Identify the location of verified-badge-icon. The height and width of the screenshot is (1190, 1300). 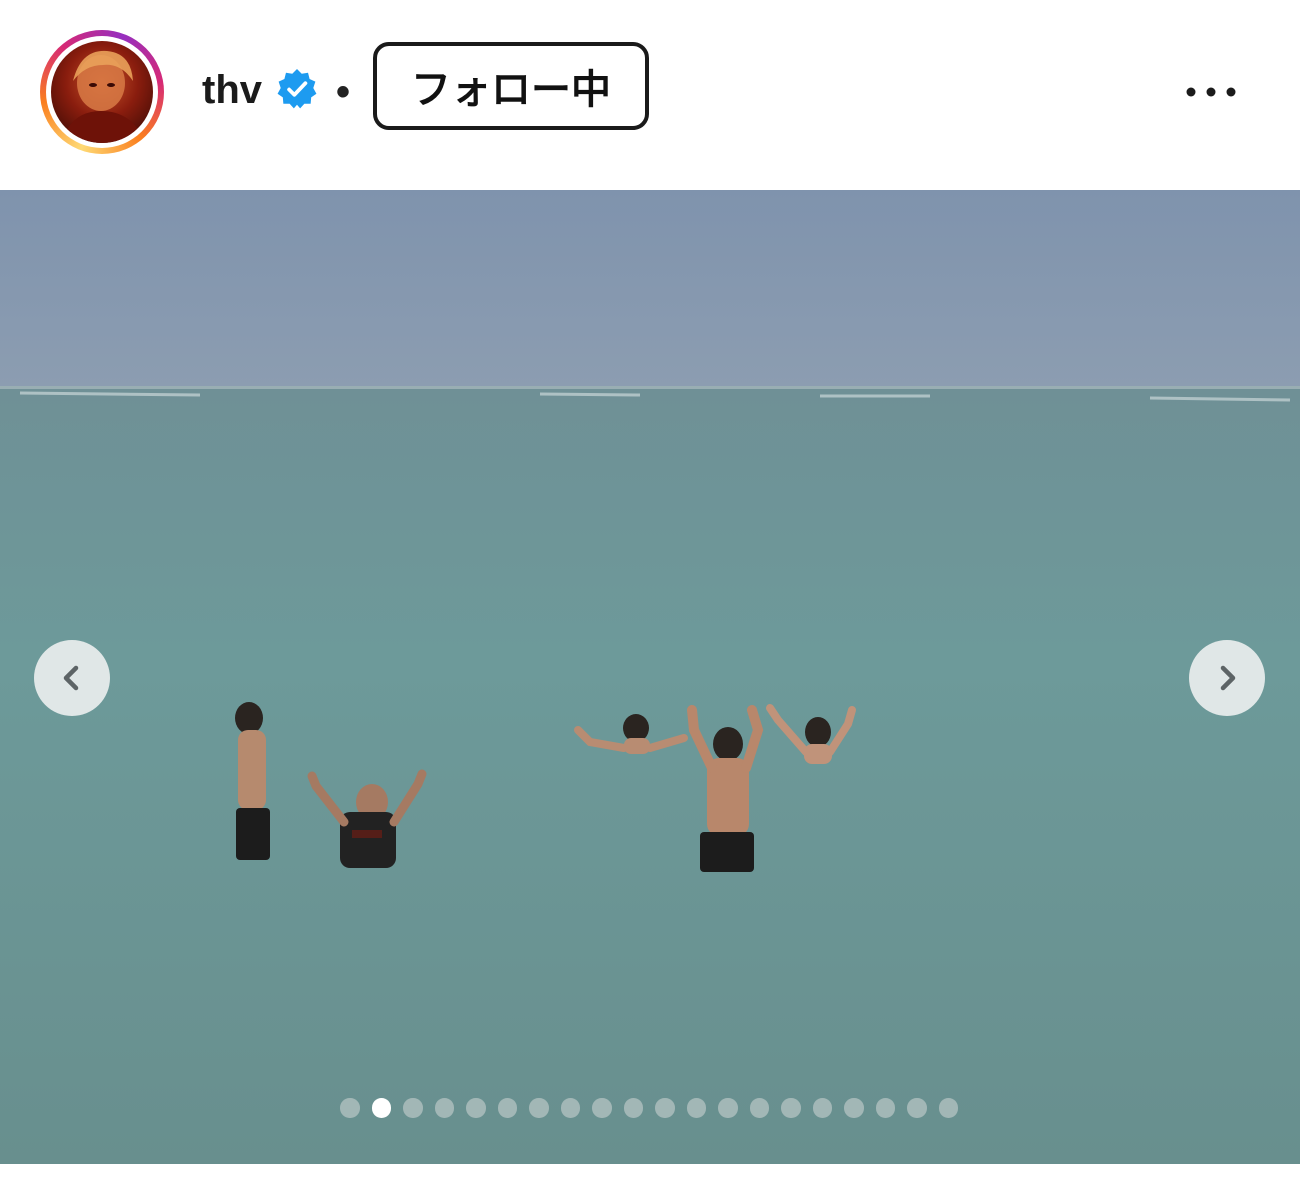
(297, 89).